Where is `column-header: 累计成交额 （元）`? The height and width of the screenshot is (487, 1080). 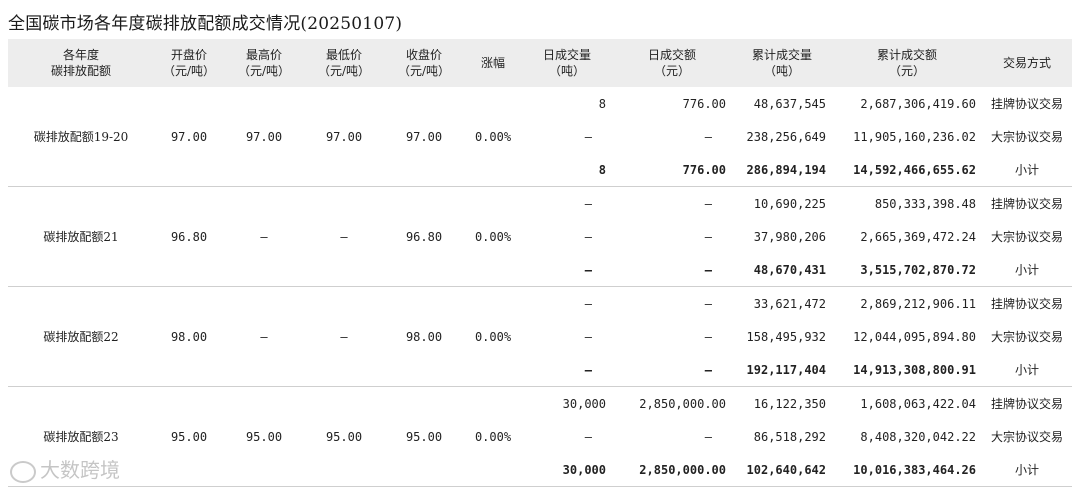
column-header: 累计成交额 （元） is located at coordinates (907, 63).